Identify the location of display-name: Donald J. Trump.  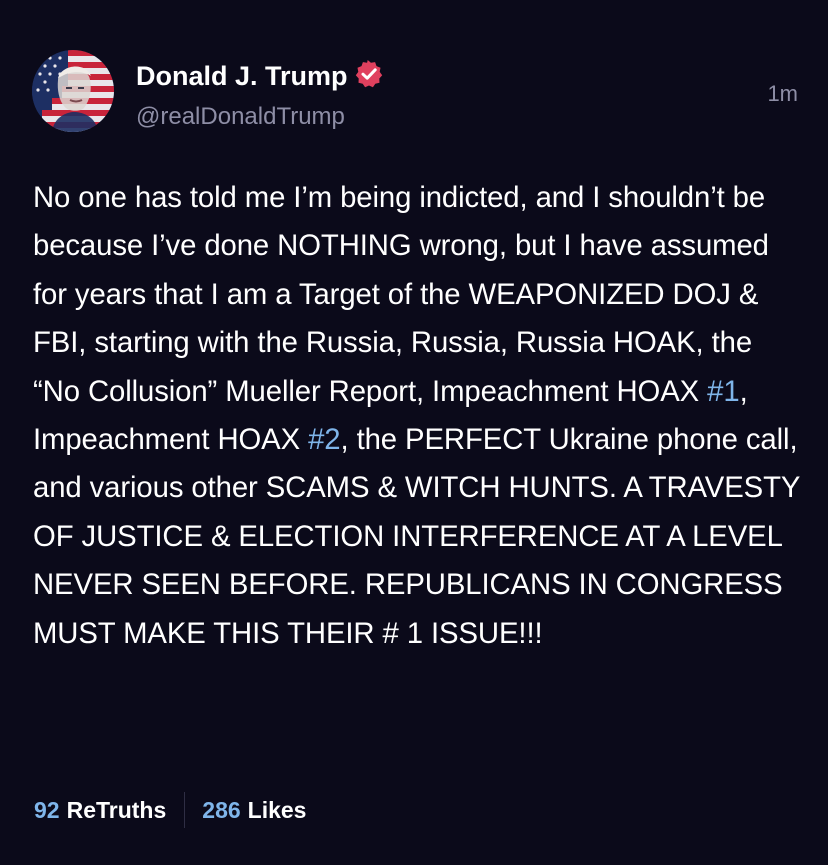
(242, 76).